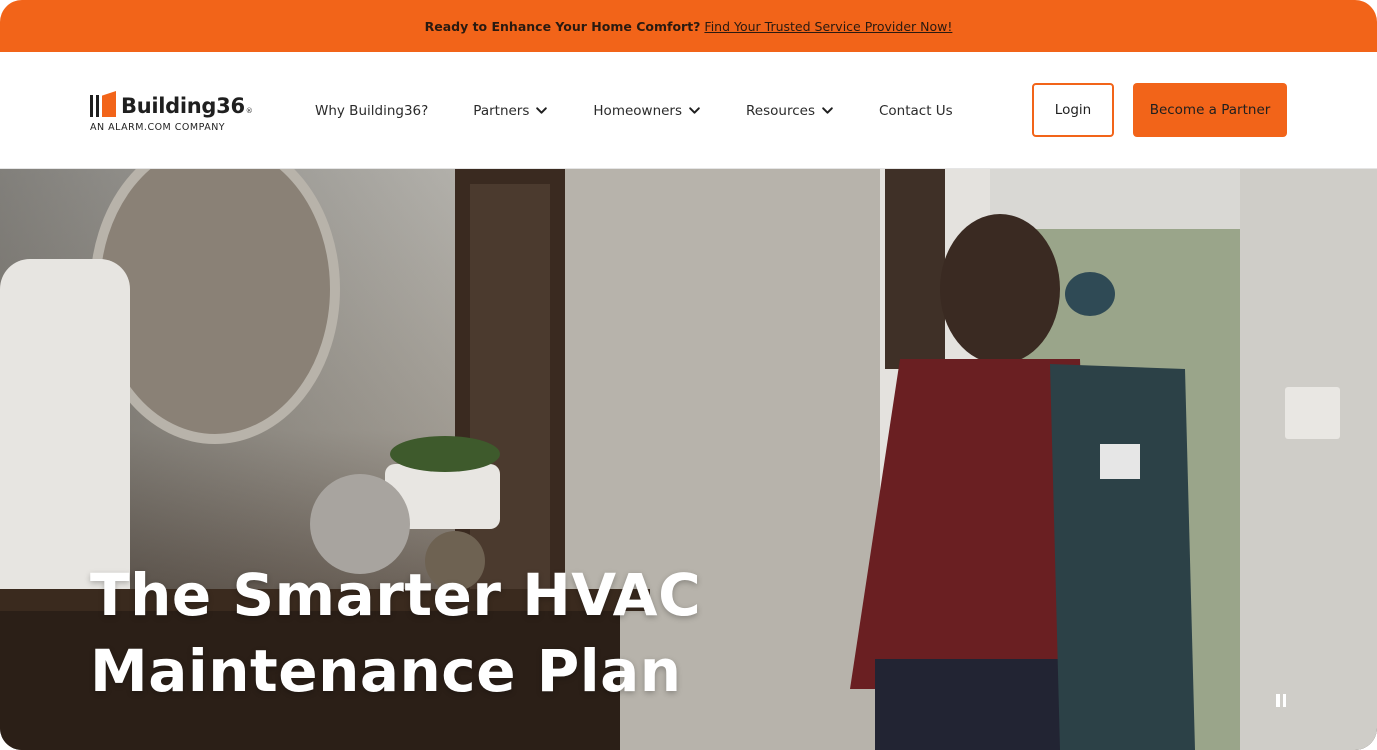 This screenshot has width=1377, height=750. I want to click on pause-icon, so click(1281, 700).